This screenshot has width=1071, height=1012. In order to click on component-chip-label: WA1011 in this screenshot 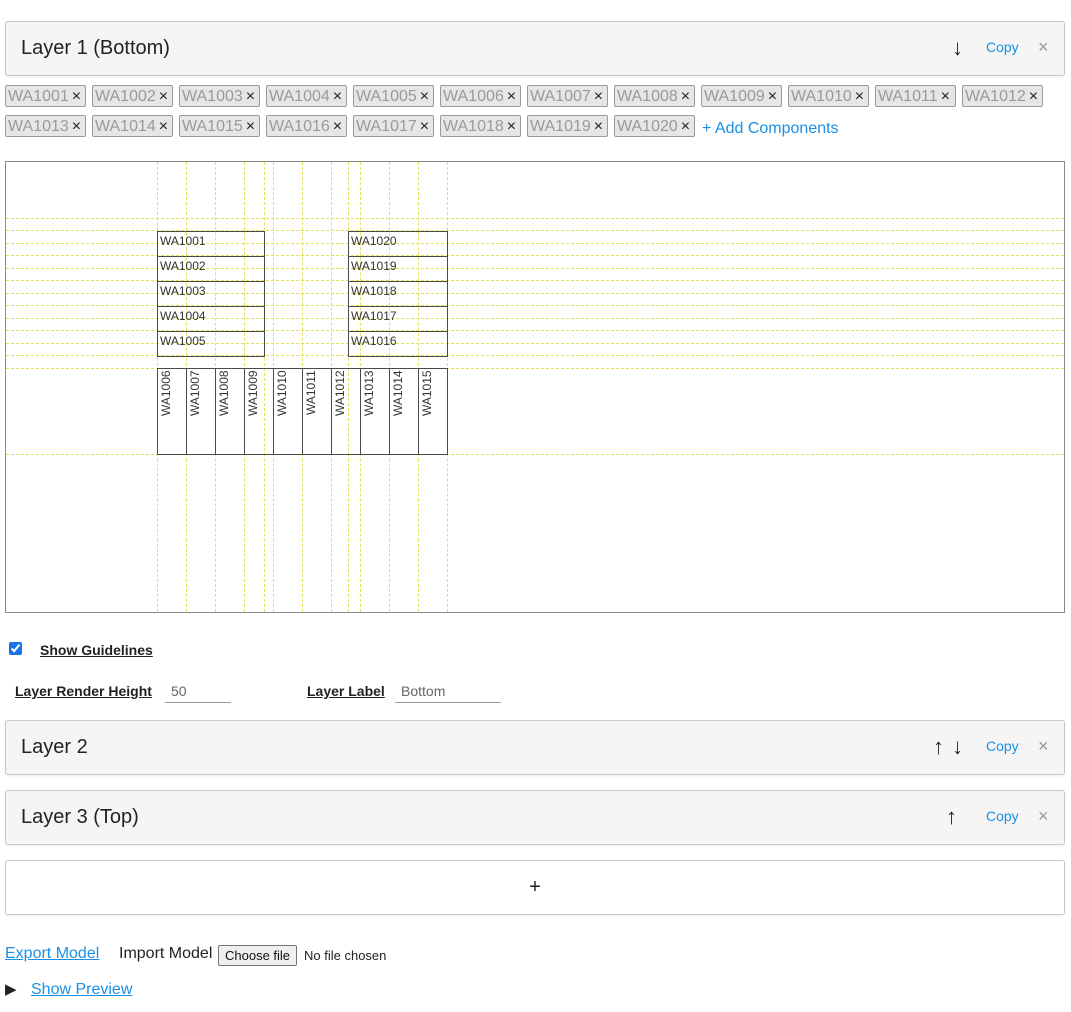, I will do `click(908, 96)`.